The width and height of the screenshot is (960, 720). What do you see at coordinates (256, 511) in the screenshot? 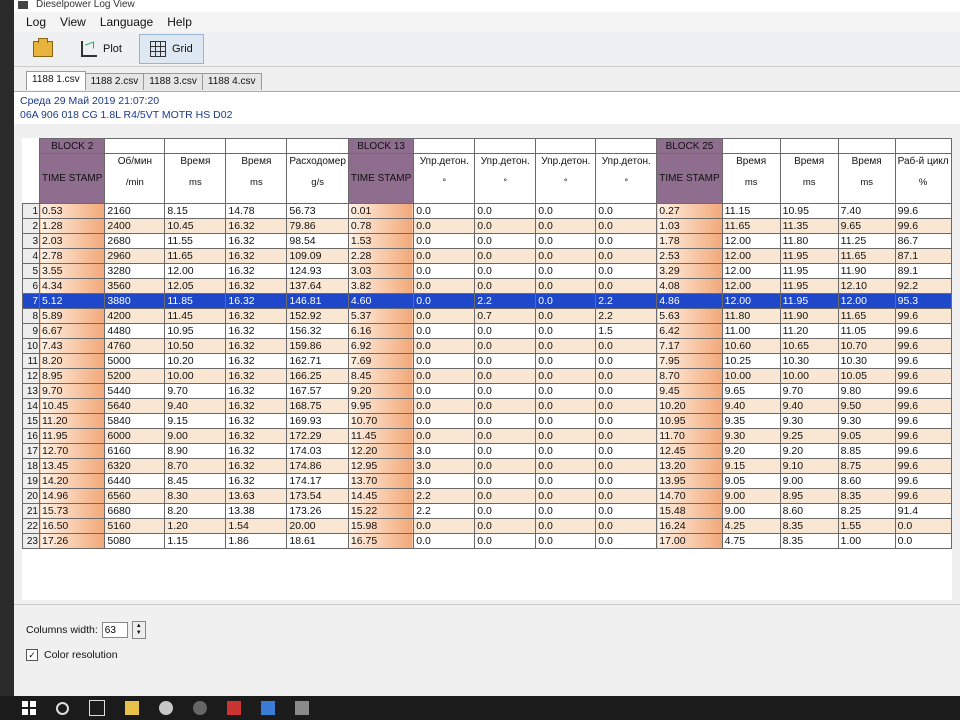
I see `table-cell: 13.38` at bounding box center [256, 511].